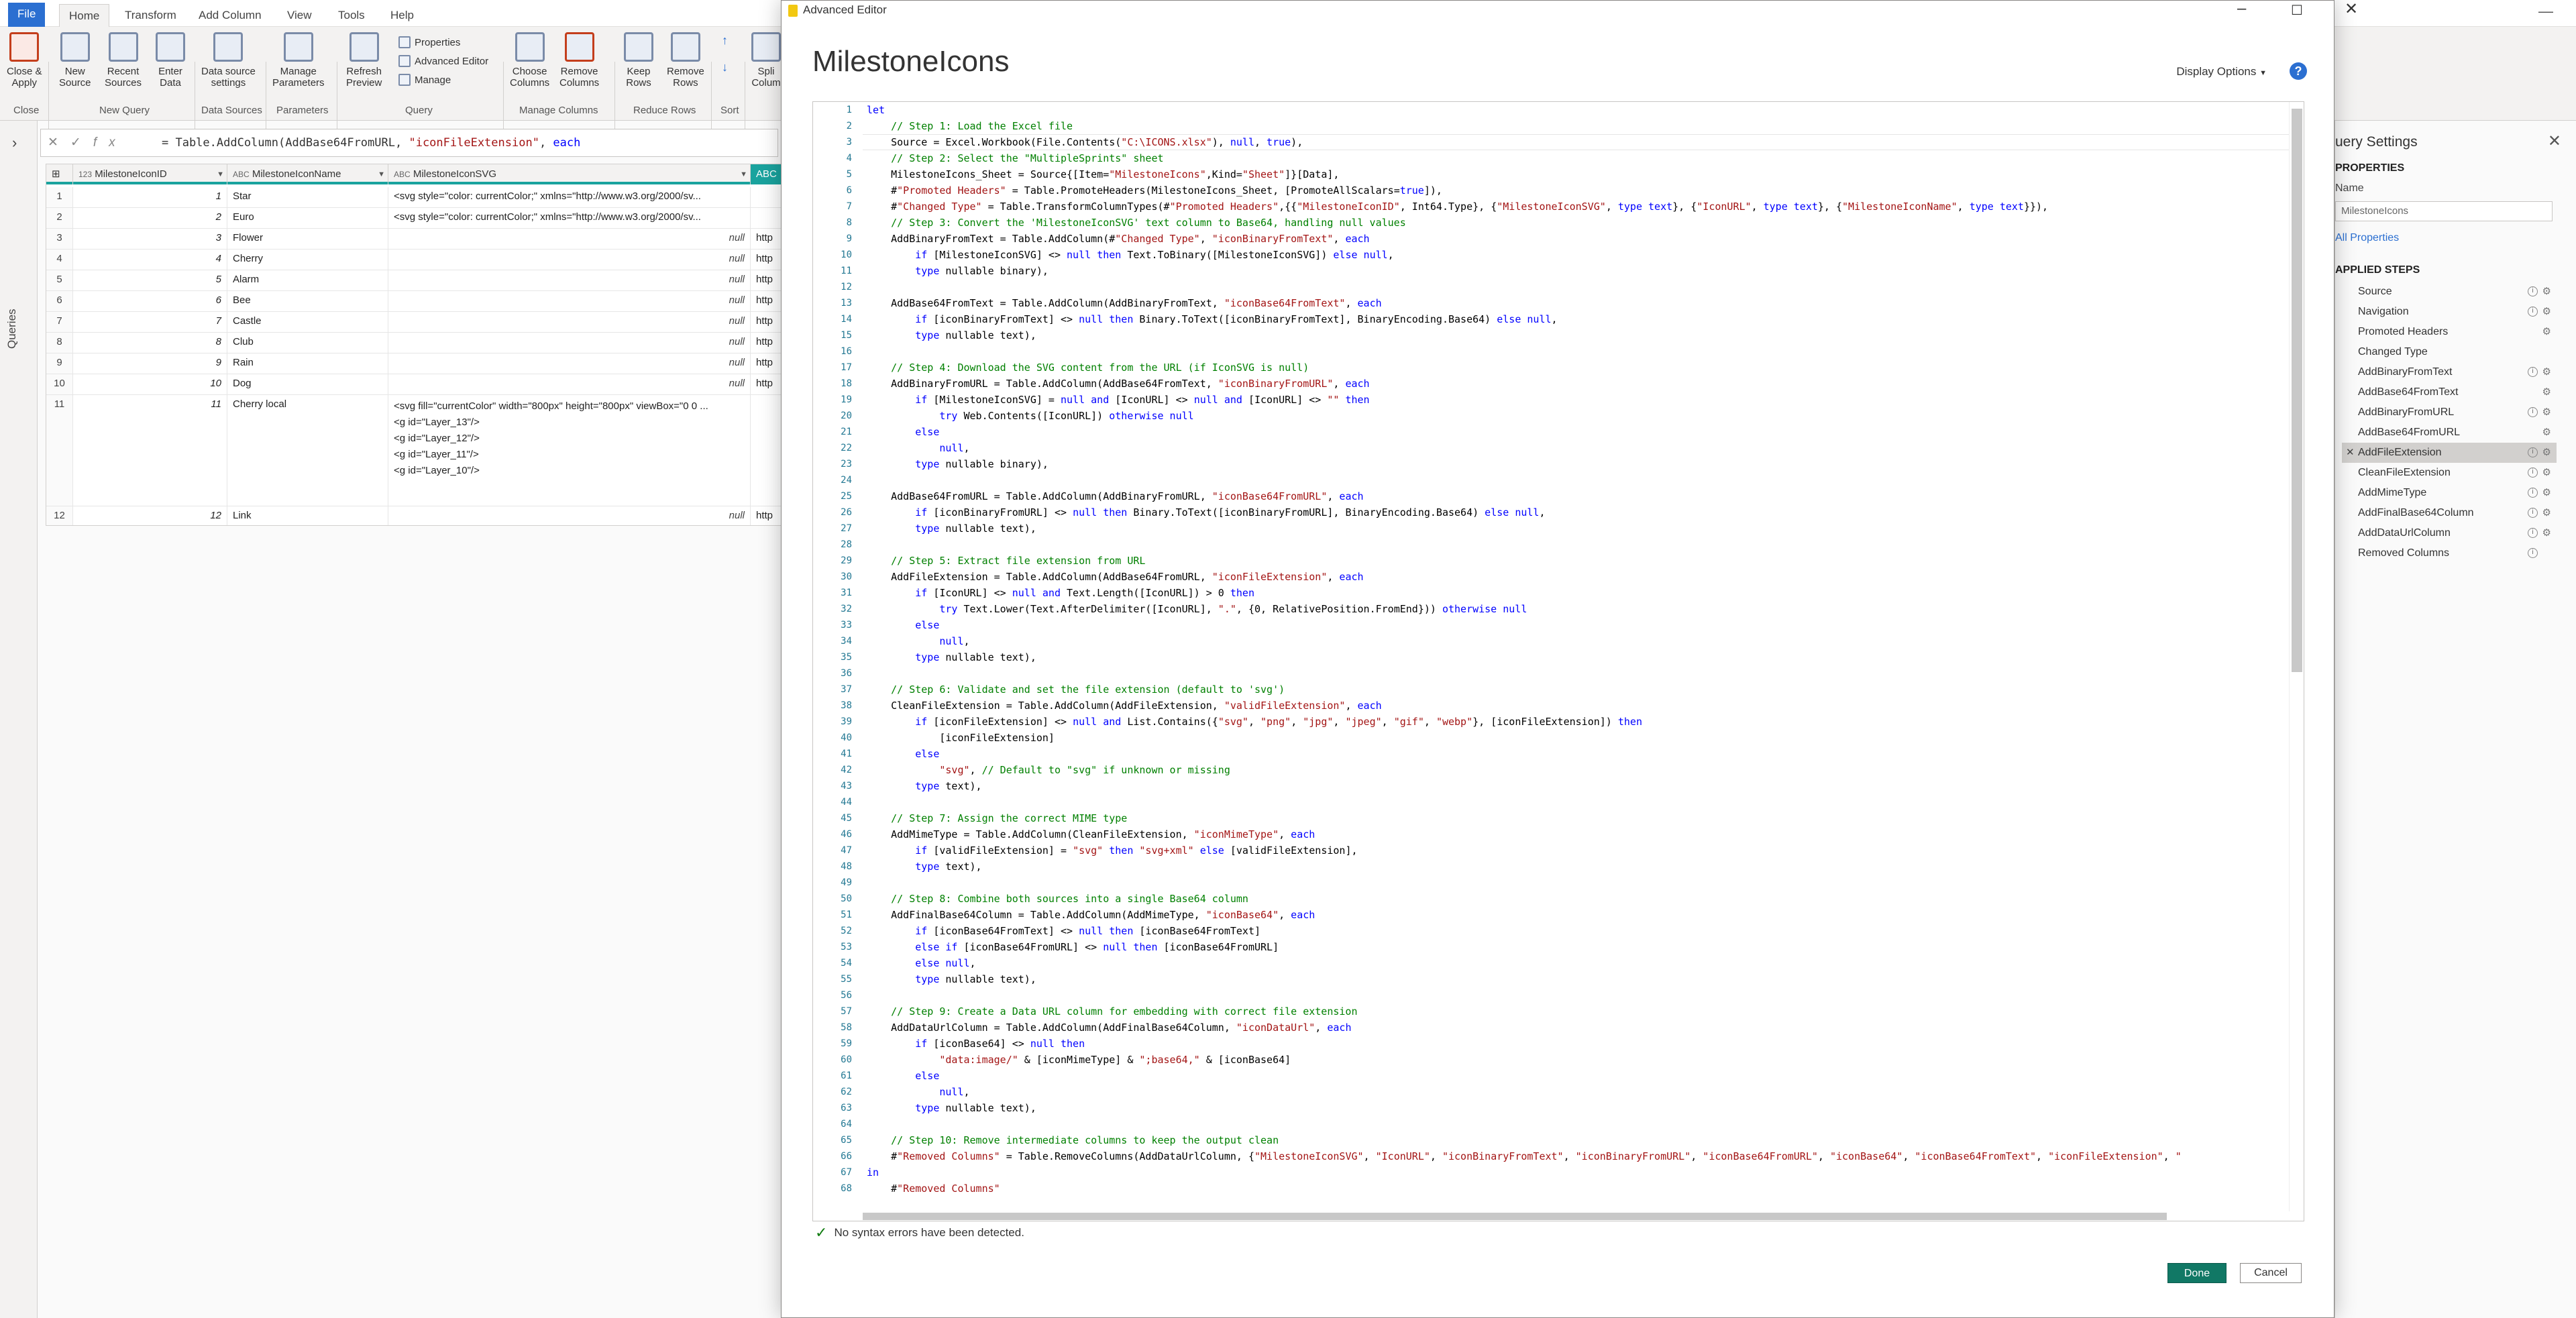 Image resolution: width=2576 pixels, height=1318 pixels. I want to click on tab-file: File, so click(27, 15).